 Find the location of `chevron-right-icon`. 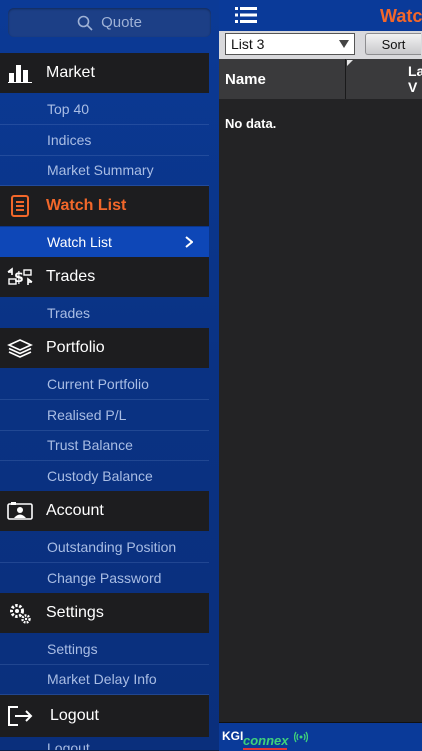

chevron-right-icon is located at coordinates (189, 242).